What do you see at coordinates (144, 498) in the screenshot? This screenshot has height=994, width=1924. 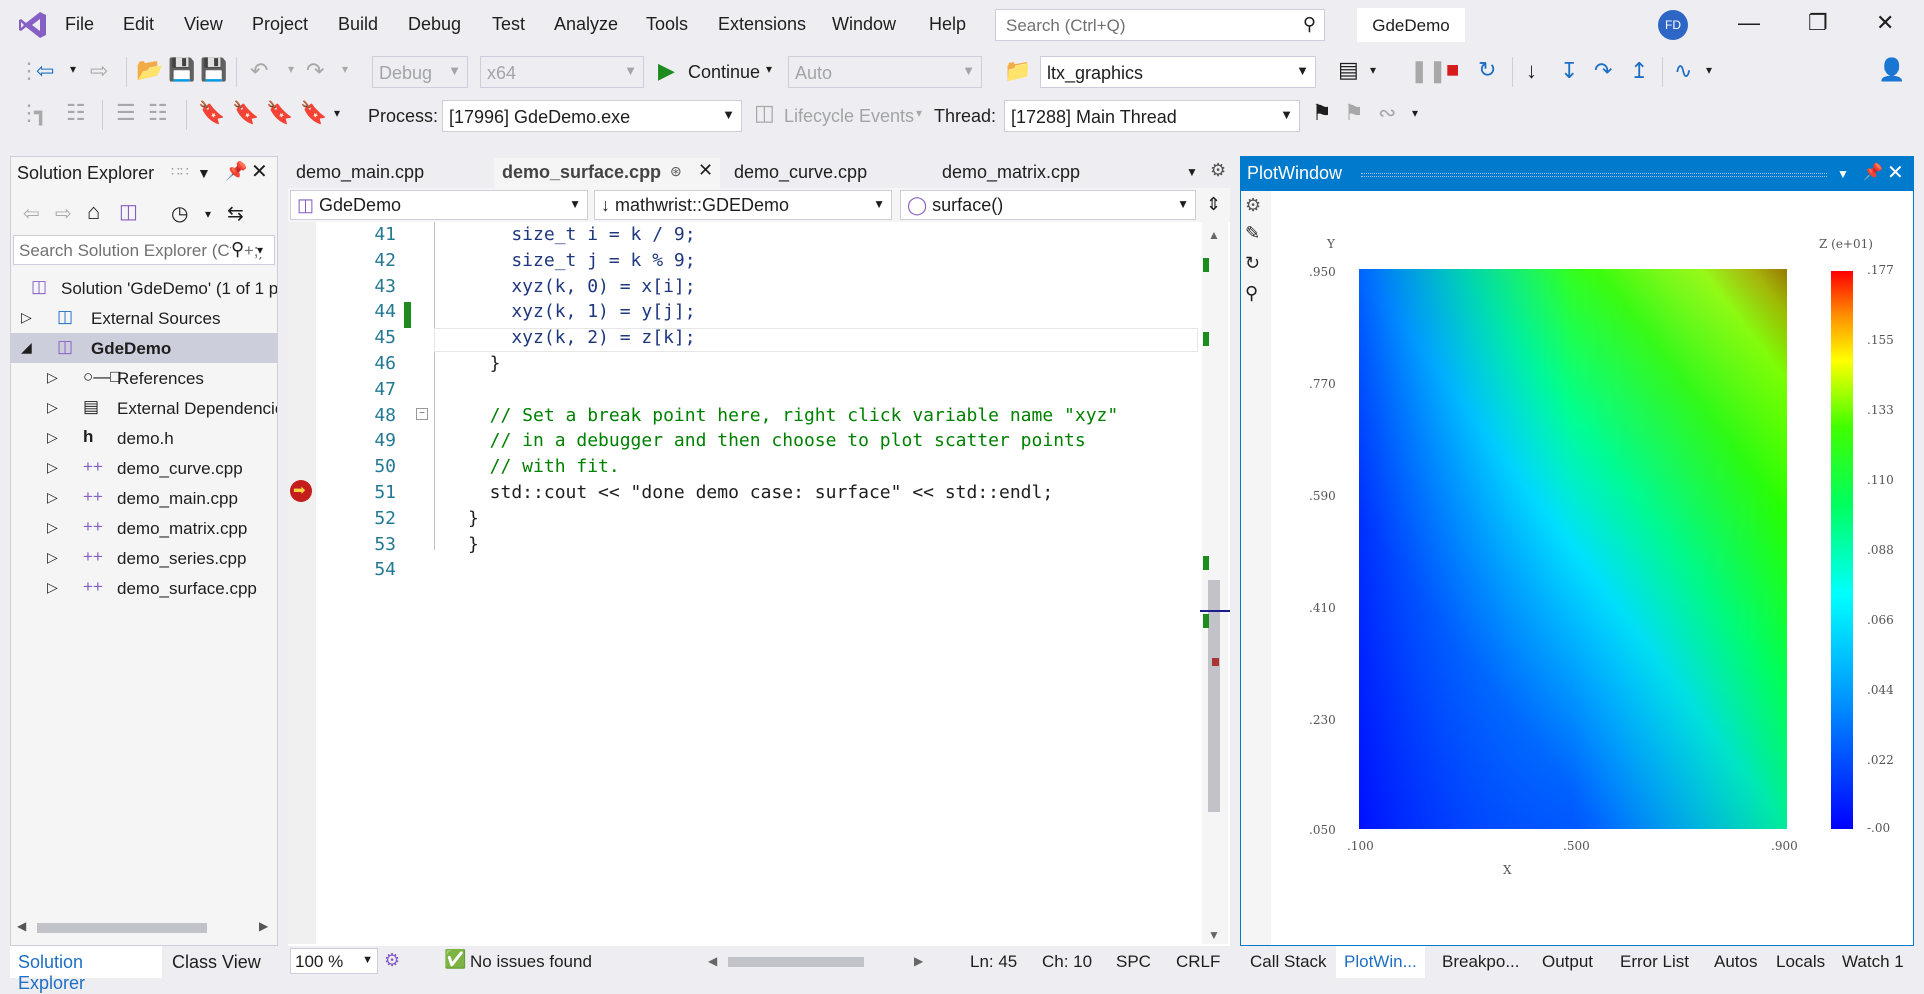 I see `tree-item-demo-main: ▷ ++ demo_main.cpp` at bounding box center [144, 498].